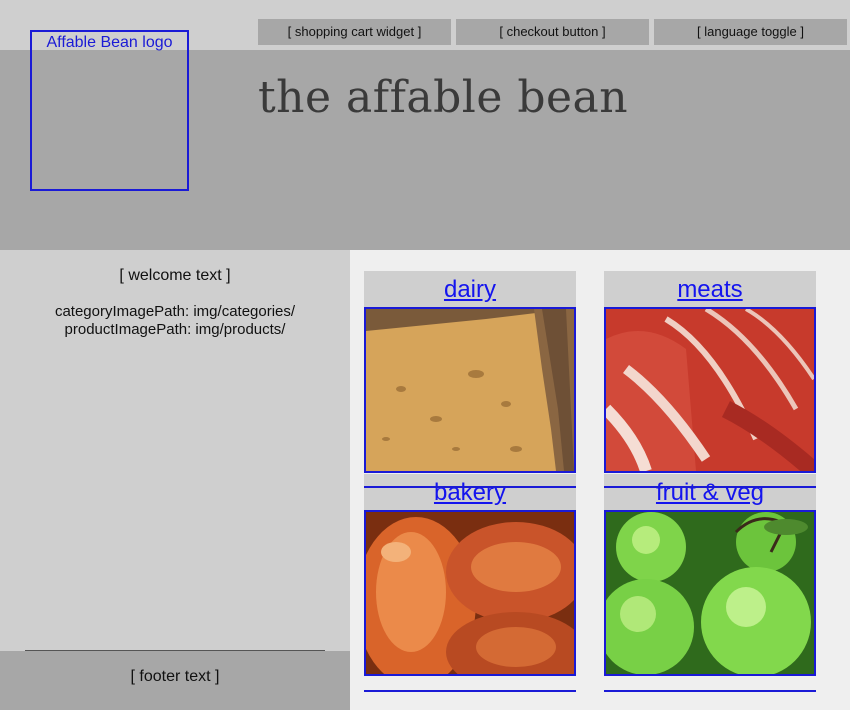 Image resolution: width=850 pixels, height=710 pixels. I want to click on category-image-meats, so click(710, 390).